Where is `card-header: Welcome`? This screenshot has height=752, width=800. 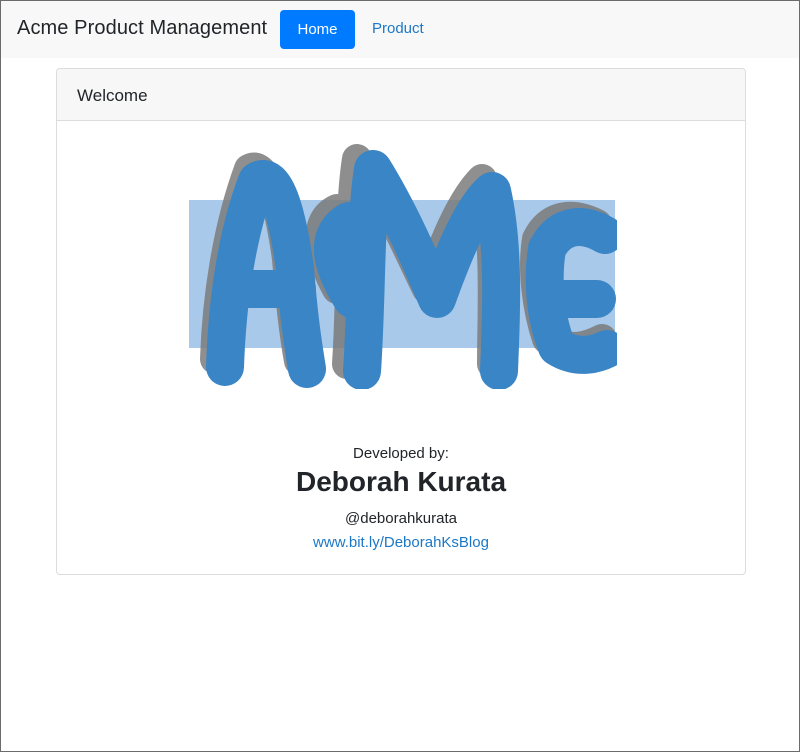
card-header: Welcome is located at coordinates (401, 95).